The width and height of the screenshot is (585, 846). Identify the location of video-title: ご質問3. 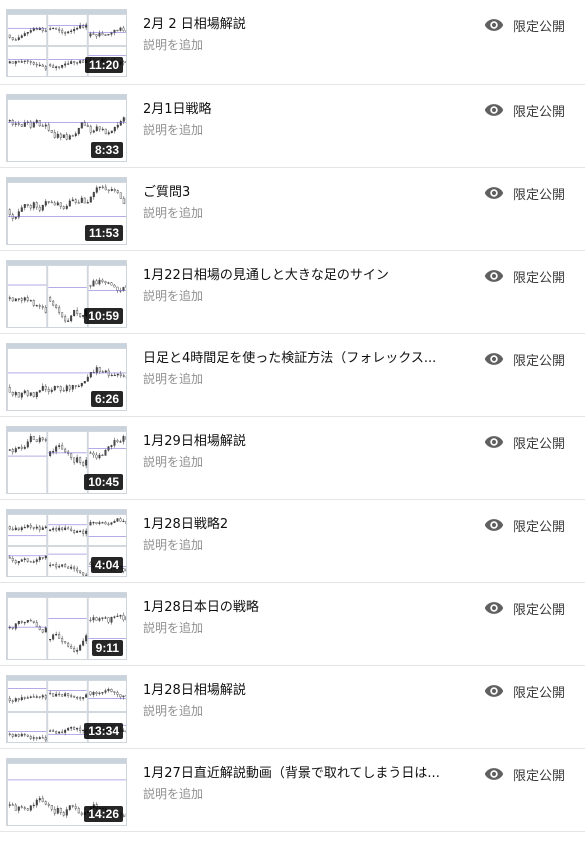
(293, 193).